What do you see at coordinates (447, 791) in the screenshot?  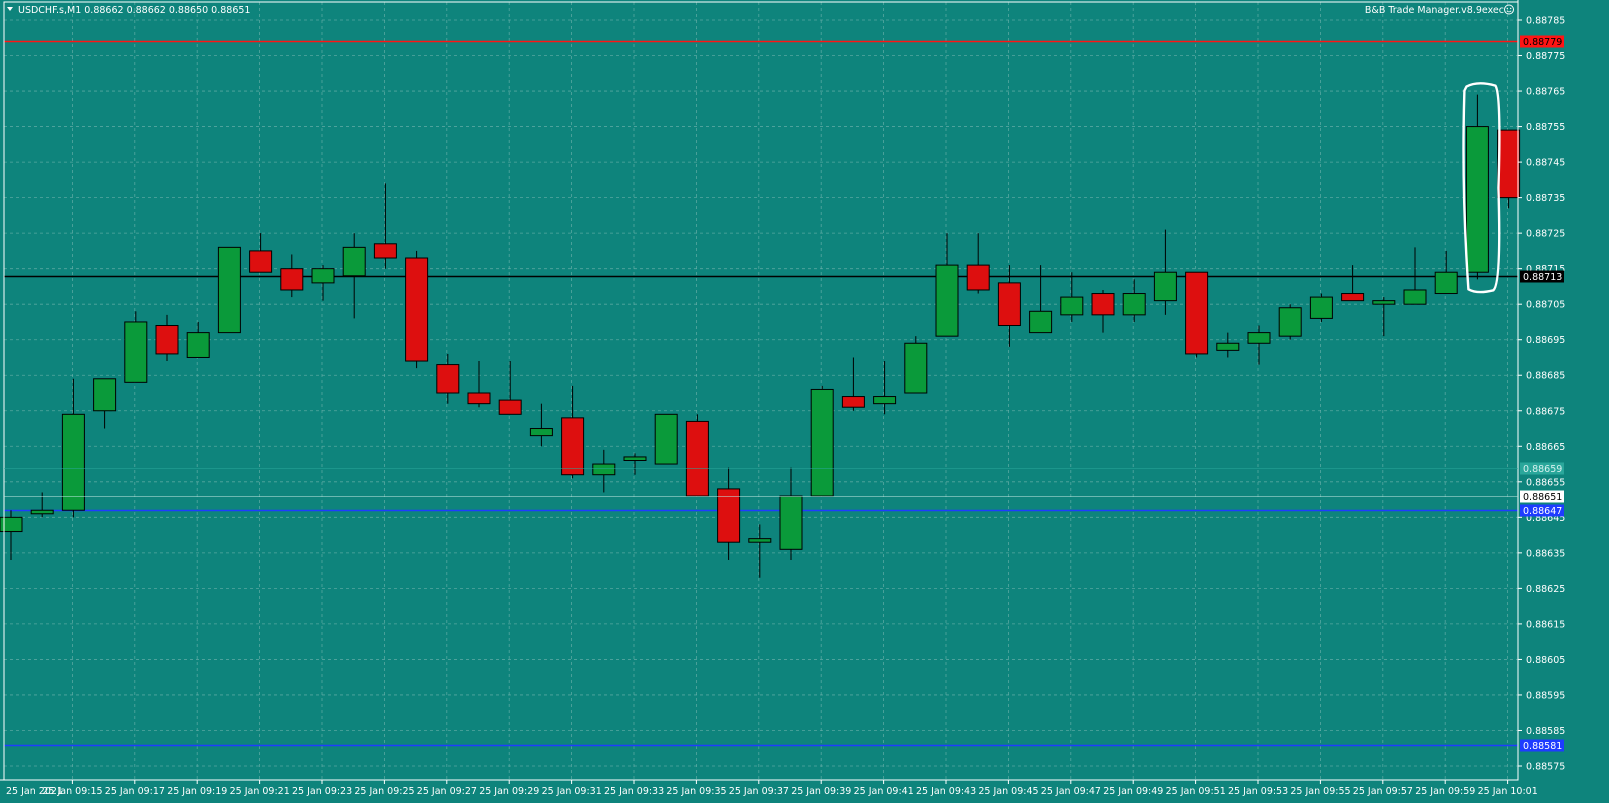 I see `x-tick-label: 25 Jan 09:27` at bounding box center [447, 791].